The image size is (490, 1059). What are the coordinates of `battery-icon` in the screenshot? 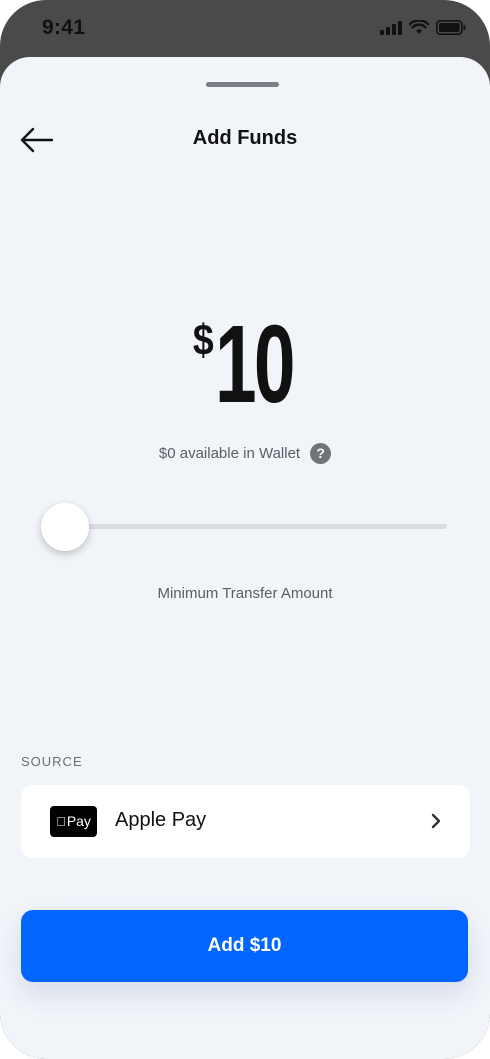 It's located at (451, 27).